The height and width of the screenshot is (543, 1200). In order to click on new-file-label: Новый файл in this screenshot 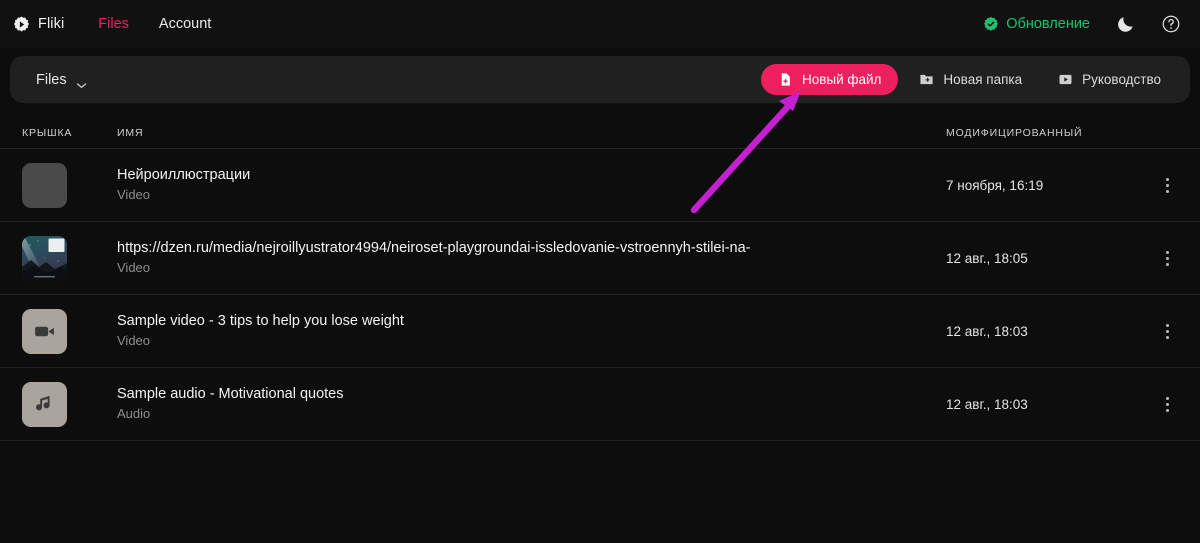, I will do `click(841, 79)`.